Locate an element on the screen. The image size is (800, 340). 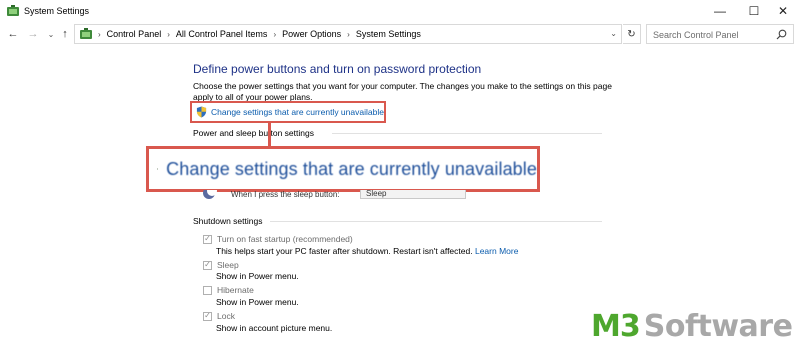
arrow-up-icon: ↑ is located at coordinates (65, 34).